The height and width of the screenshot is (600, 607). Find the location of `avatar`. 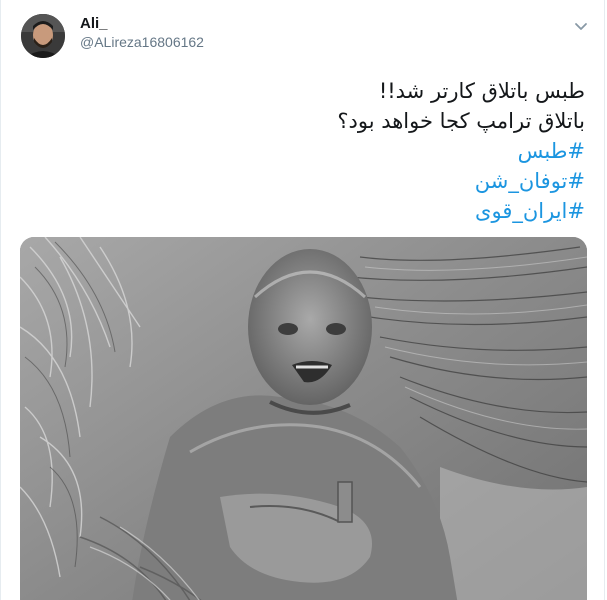

avatar is located at coordinates (43, 36).